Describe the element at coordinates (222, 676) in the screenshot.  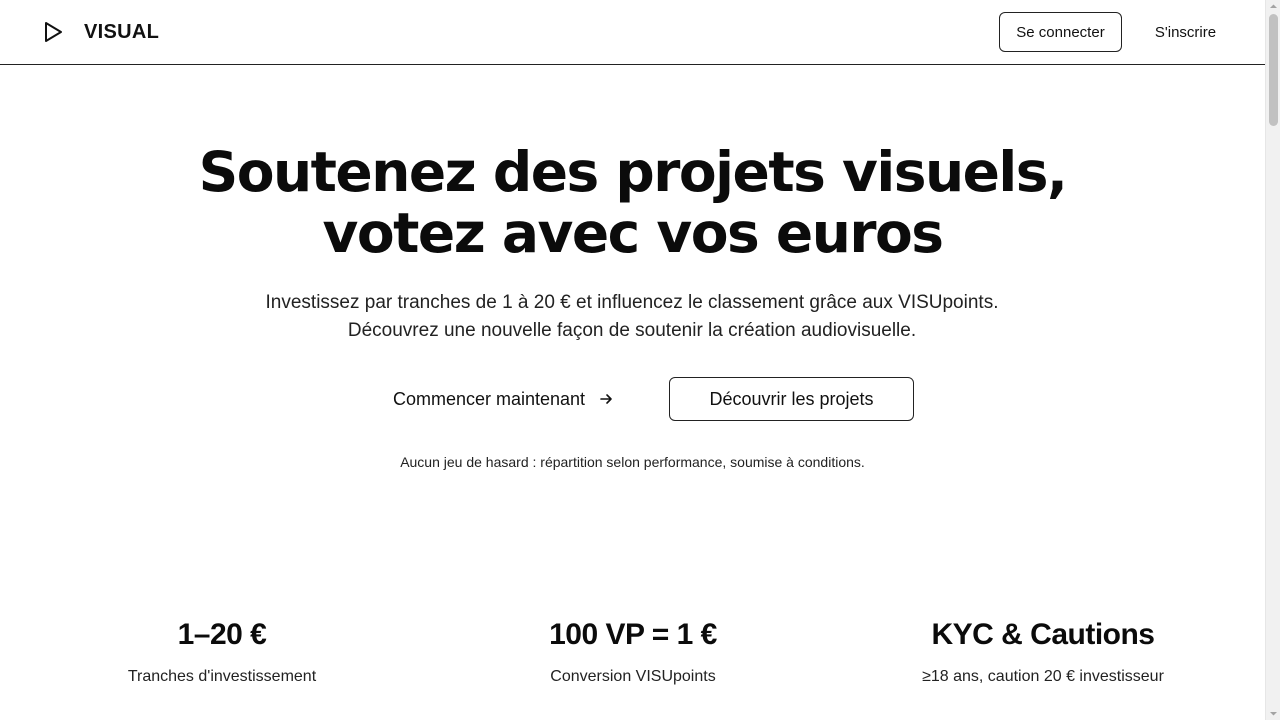
I see `stat-label: Tranches d'investissement` at that location.